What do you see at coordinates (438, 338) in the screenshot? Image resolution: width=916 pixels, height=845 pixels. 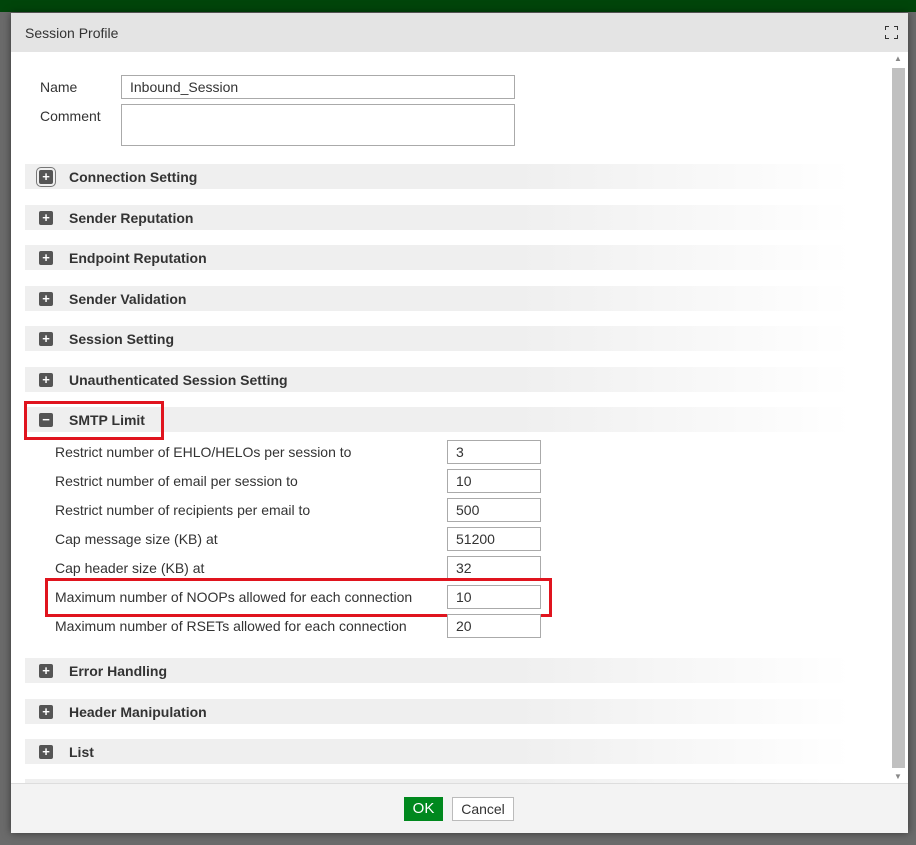 I see `section-session-setting: + Session Setting` at bounding box center [438, 338].